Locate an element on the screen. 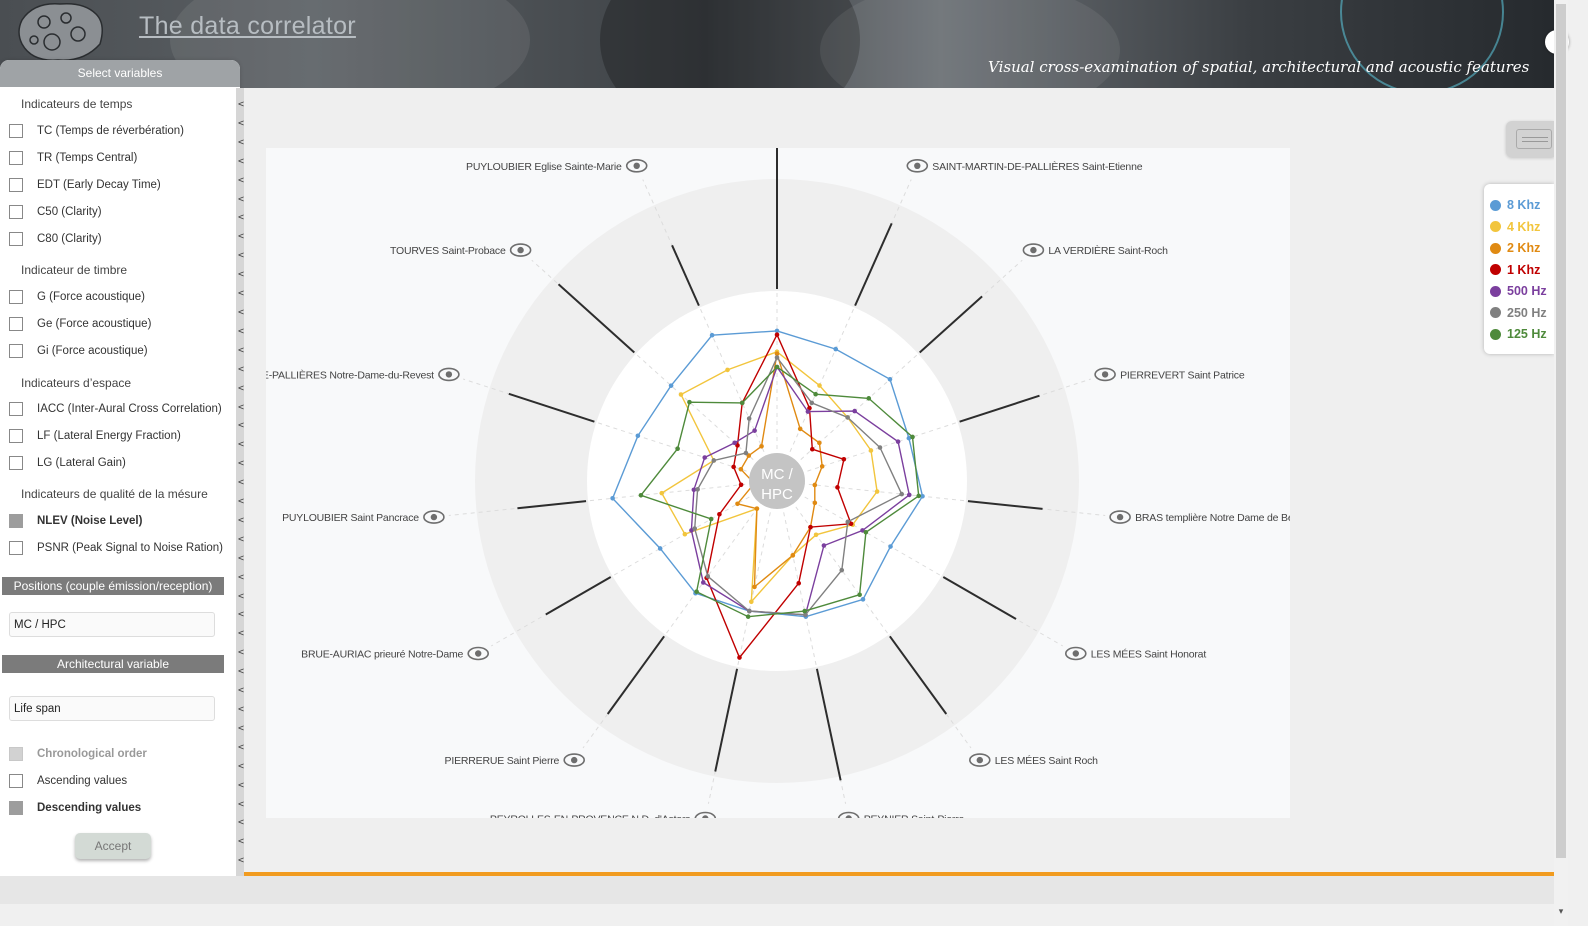 The height and width of the screenshot is (926, 1588). positions-select: MC / HPC is located at coordinates (112, 624).